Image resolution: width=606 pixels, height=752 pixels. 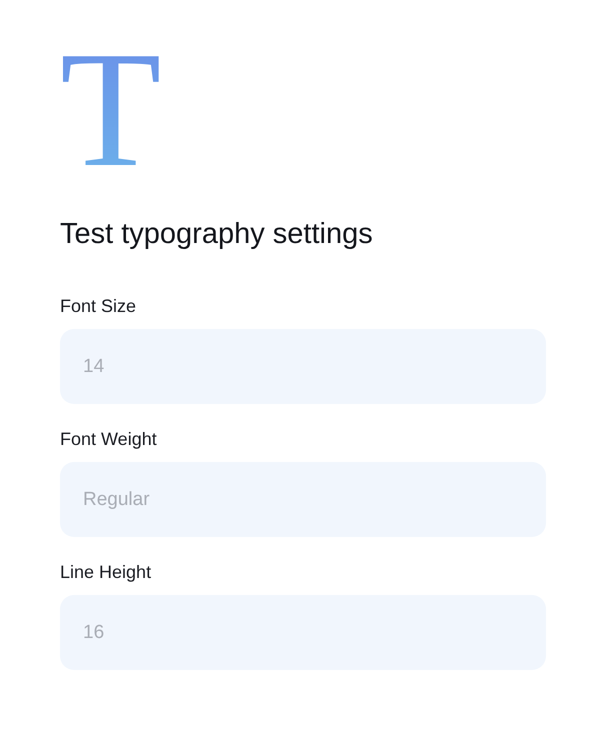 I want to click on input-field: Regular, so click(x=303, y=499).